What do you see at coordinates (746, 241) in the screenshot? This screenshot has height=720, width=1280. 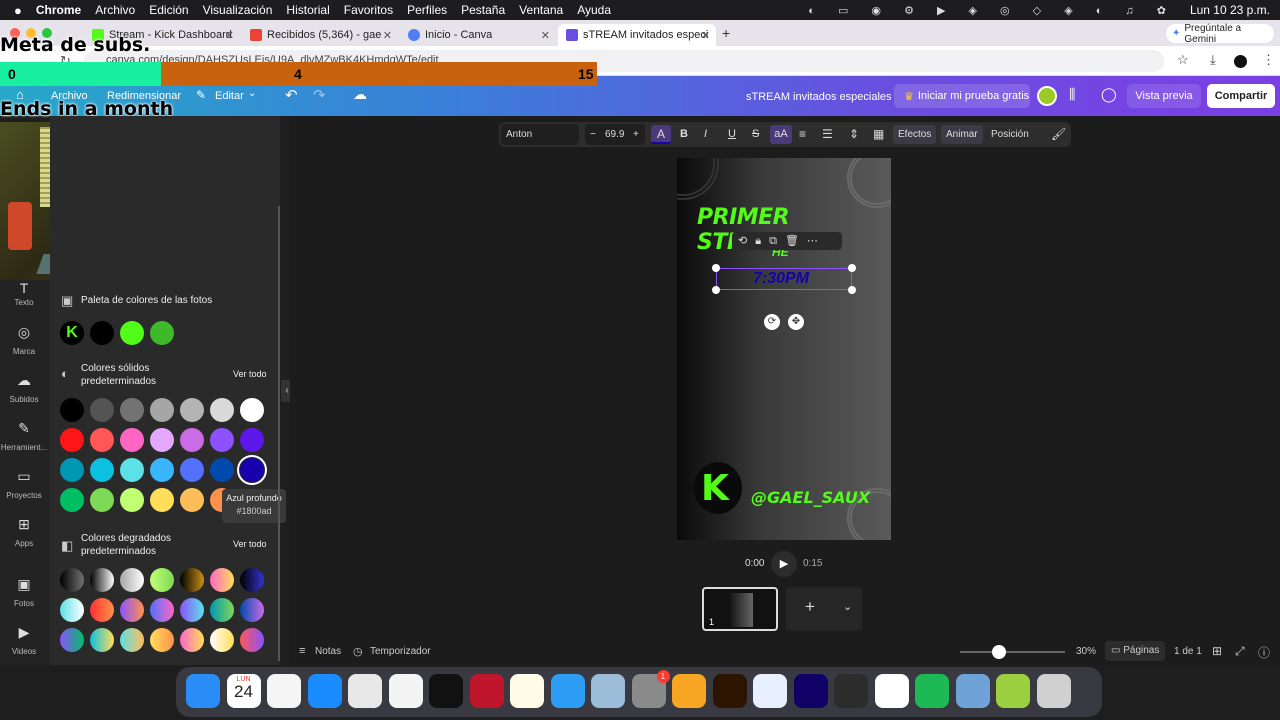 I see `rotate-icon: ⟲` at bounding box center [746, 241].